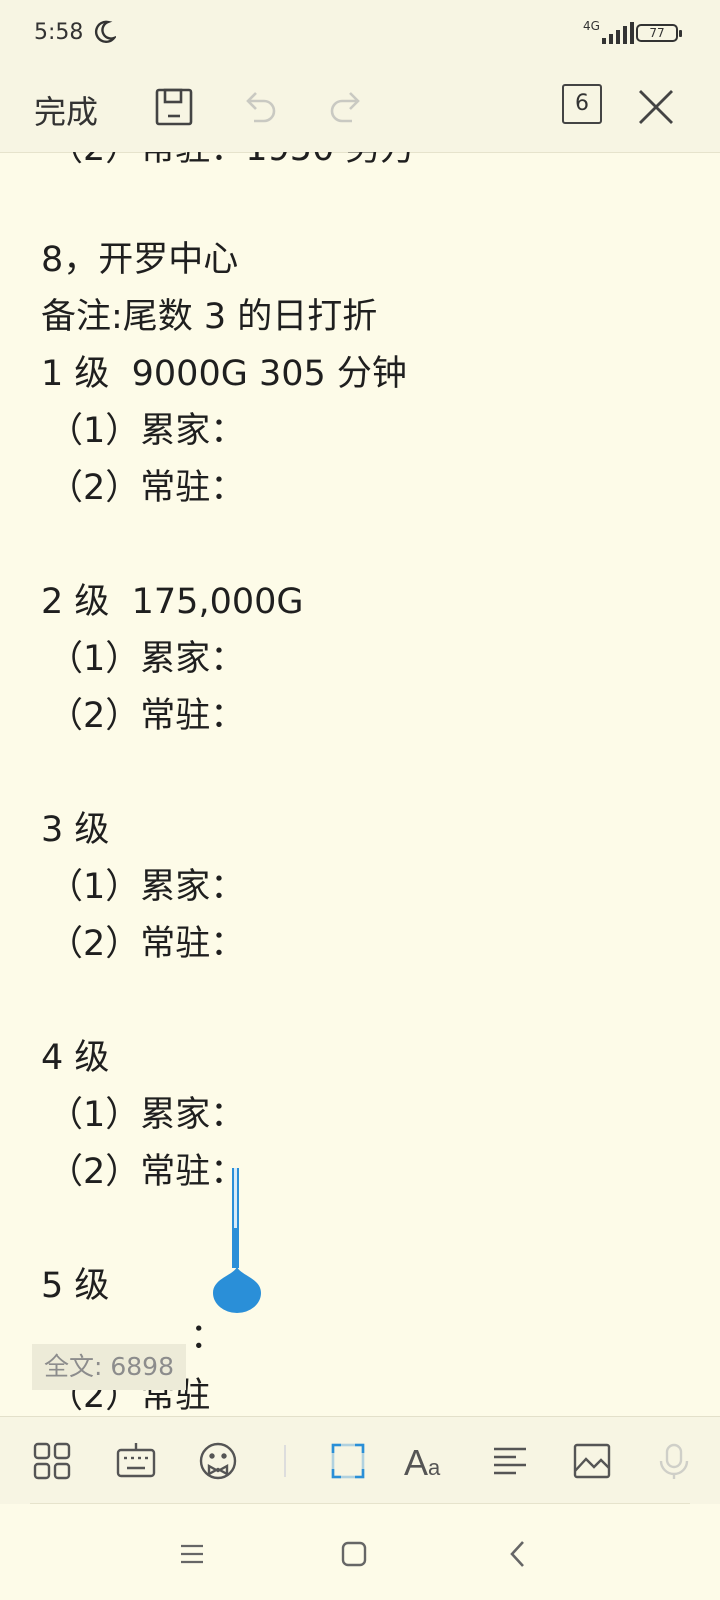 Image resolution: width=720 pixels, height=1600 pixels. I want to click on doc-line: 8，开罗中心, so click(140, 260).